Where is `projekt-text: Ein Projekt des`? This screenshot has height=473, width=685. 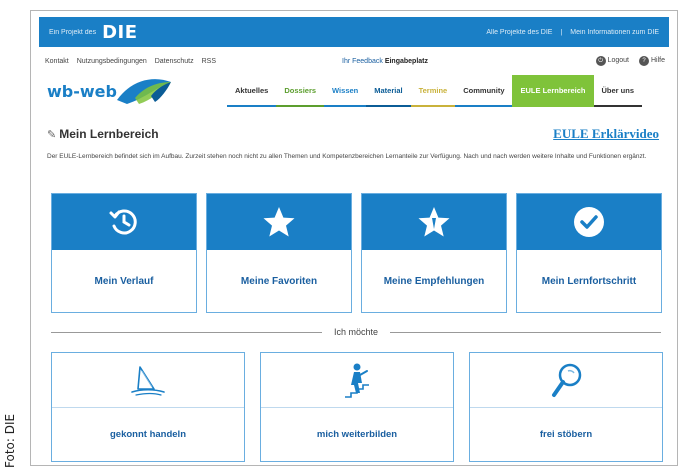 projekt-text: Ein Projekt des is located at coordinates (73, 32).